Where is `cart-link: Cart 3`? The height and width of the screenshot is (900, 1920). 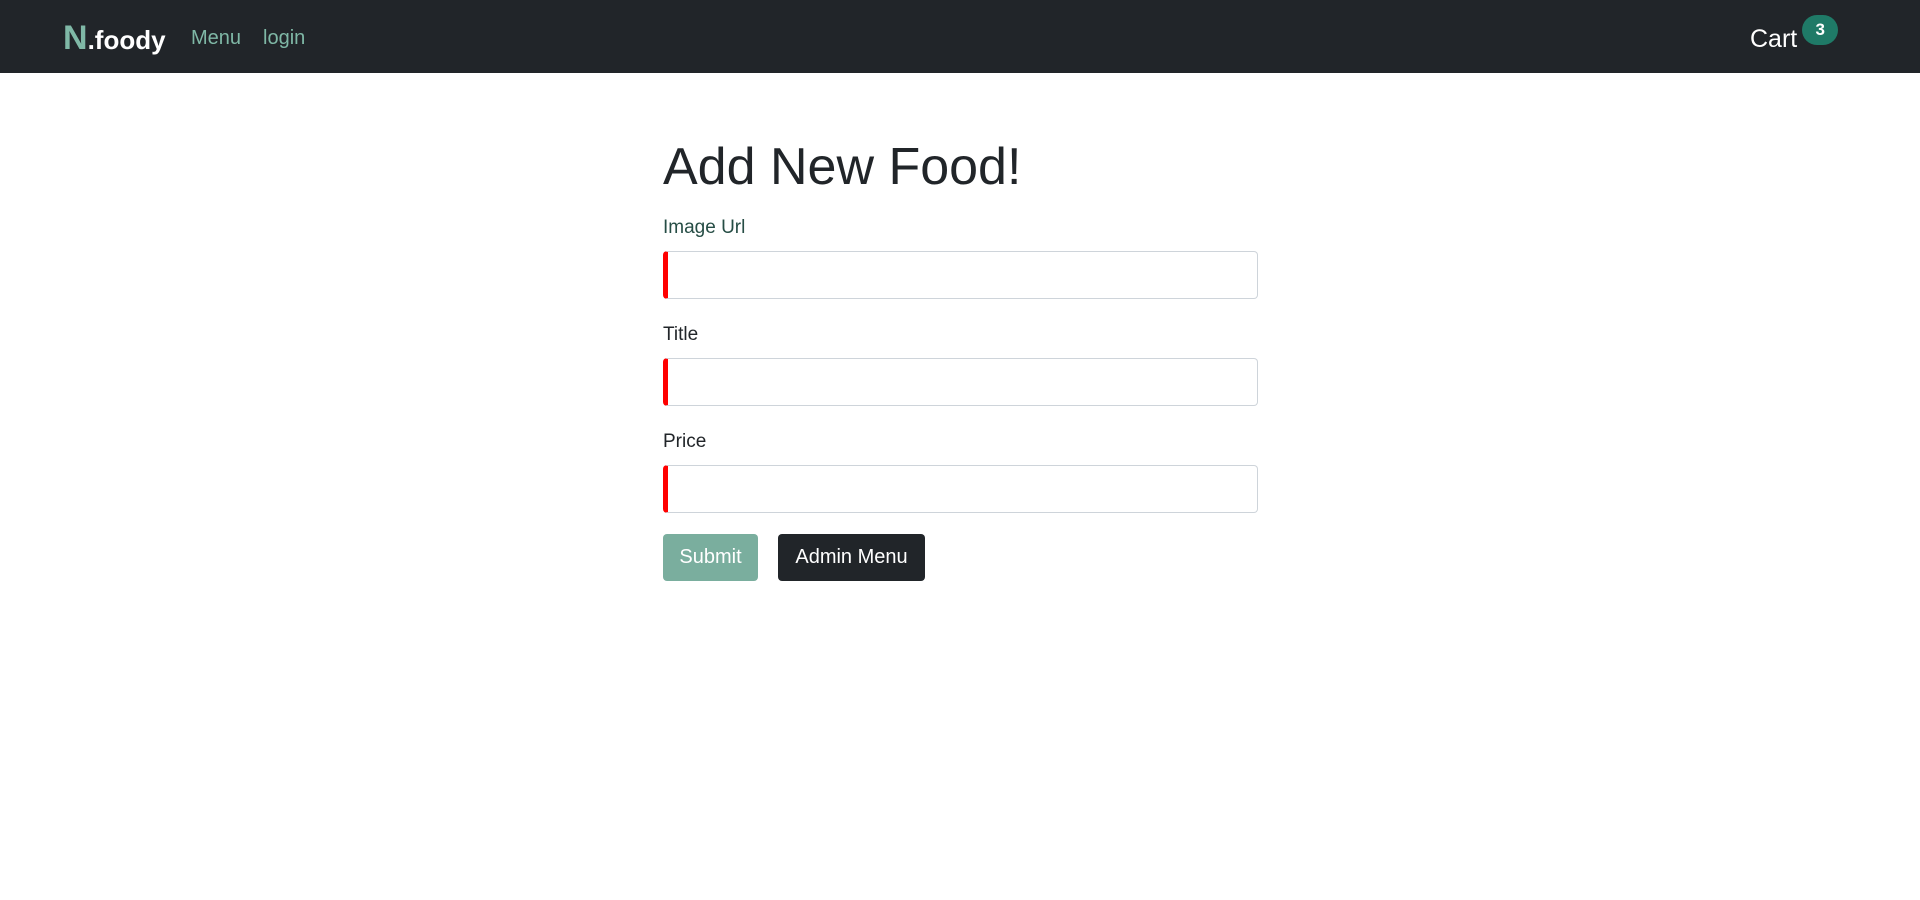 cart-link: Cart 3 is located at coordinates (1794, 35).